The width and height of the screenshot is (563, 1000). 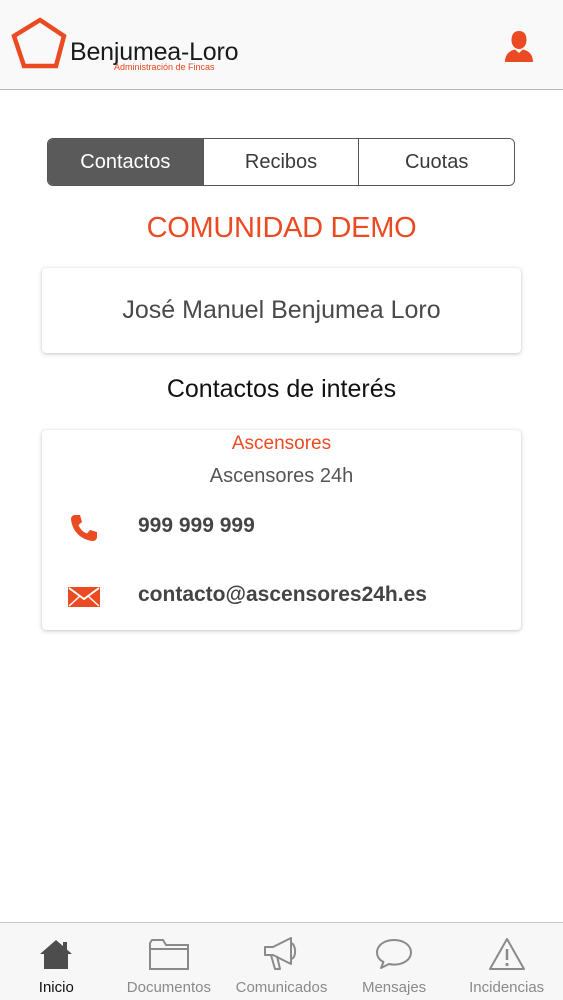 I want to click on nav-label-comunicados: Comunicados, so click(x=281, y=987).